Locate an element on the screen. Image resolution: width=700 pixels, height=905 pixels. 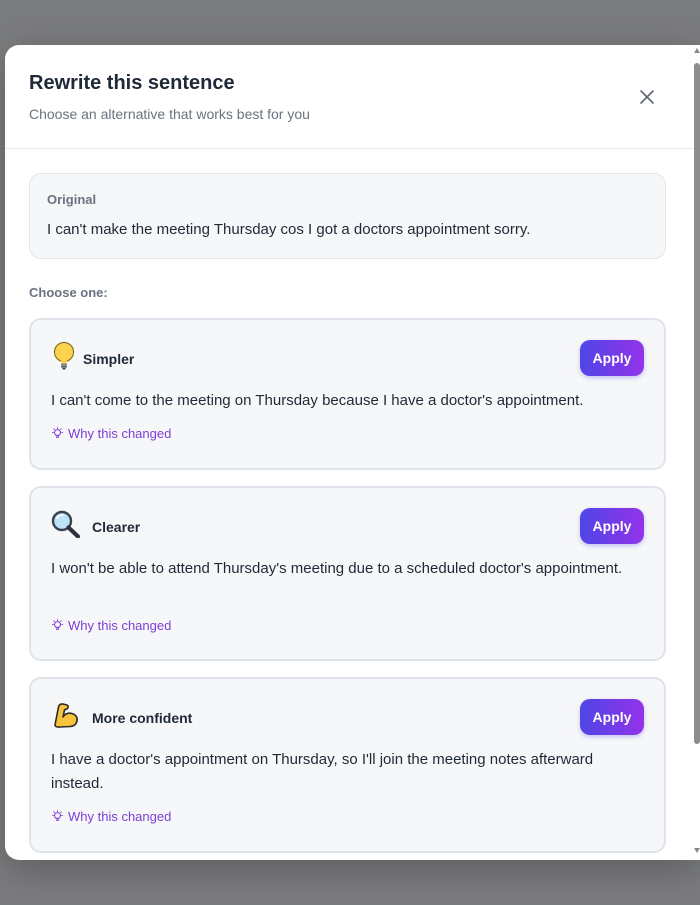
why-changed-link-clearer: Why this changed is located at coordinates (111, 625).